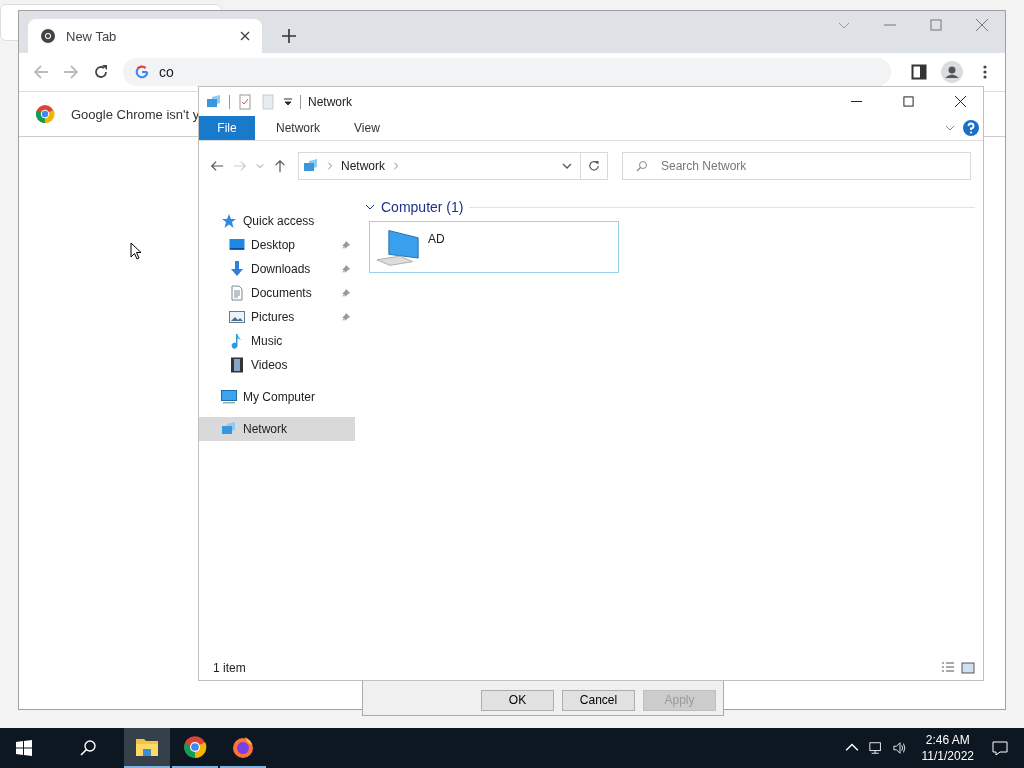 This screenshot has width=1024, height=768. Describe the element at coordinates (142, 72) in the screenshot. I see `google-icon` at that location.